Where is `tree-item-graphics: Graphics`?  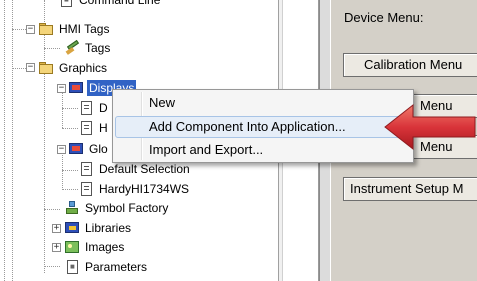
tree-item-graphics: Graphics is located at coordinates (73, 68).